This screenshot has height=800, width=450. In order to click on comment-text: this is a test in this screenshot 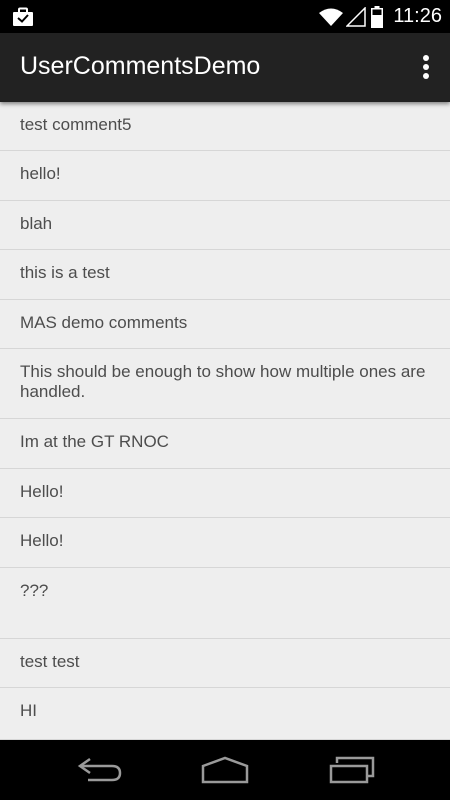, I will do `click(65, 272)`.